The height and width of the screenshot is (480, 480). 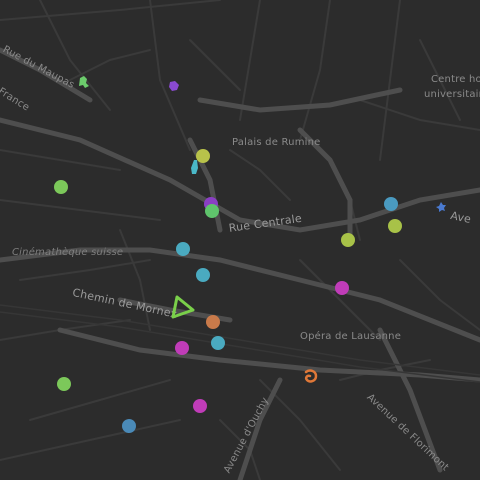 I want to click on purple-blob-icon, so click(x=174, y=86).